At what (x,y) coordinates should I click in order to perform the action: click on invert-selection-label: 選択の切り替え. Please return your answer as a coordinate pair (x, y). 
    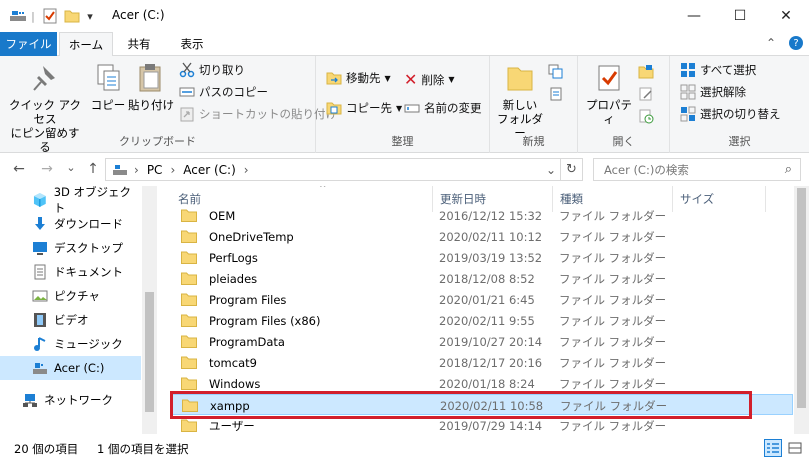
    Looking at the image, I should click on (740, 114).